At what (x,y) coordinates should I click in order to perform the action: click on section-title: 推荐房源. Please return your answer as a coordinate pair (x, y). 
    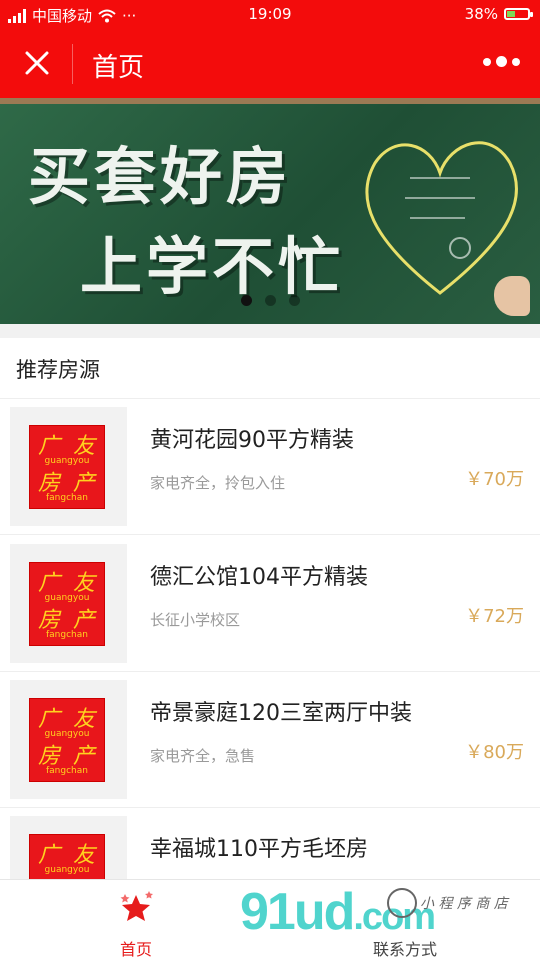
    Looking at the image, I should click on (58, 370).